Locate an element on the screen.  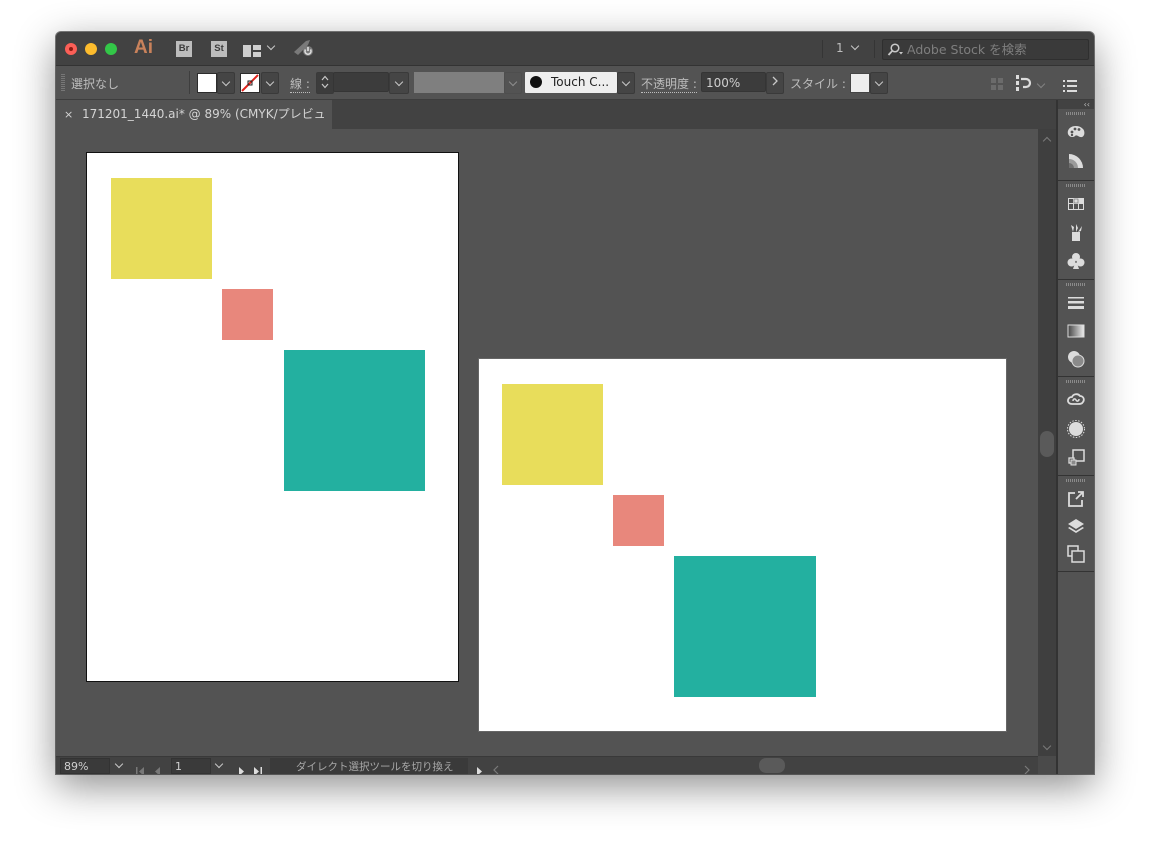
control-bar-menu-icon is located at coordinates (1070, 86).